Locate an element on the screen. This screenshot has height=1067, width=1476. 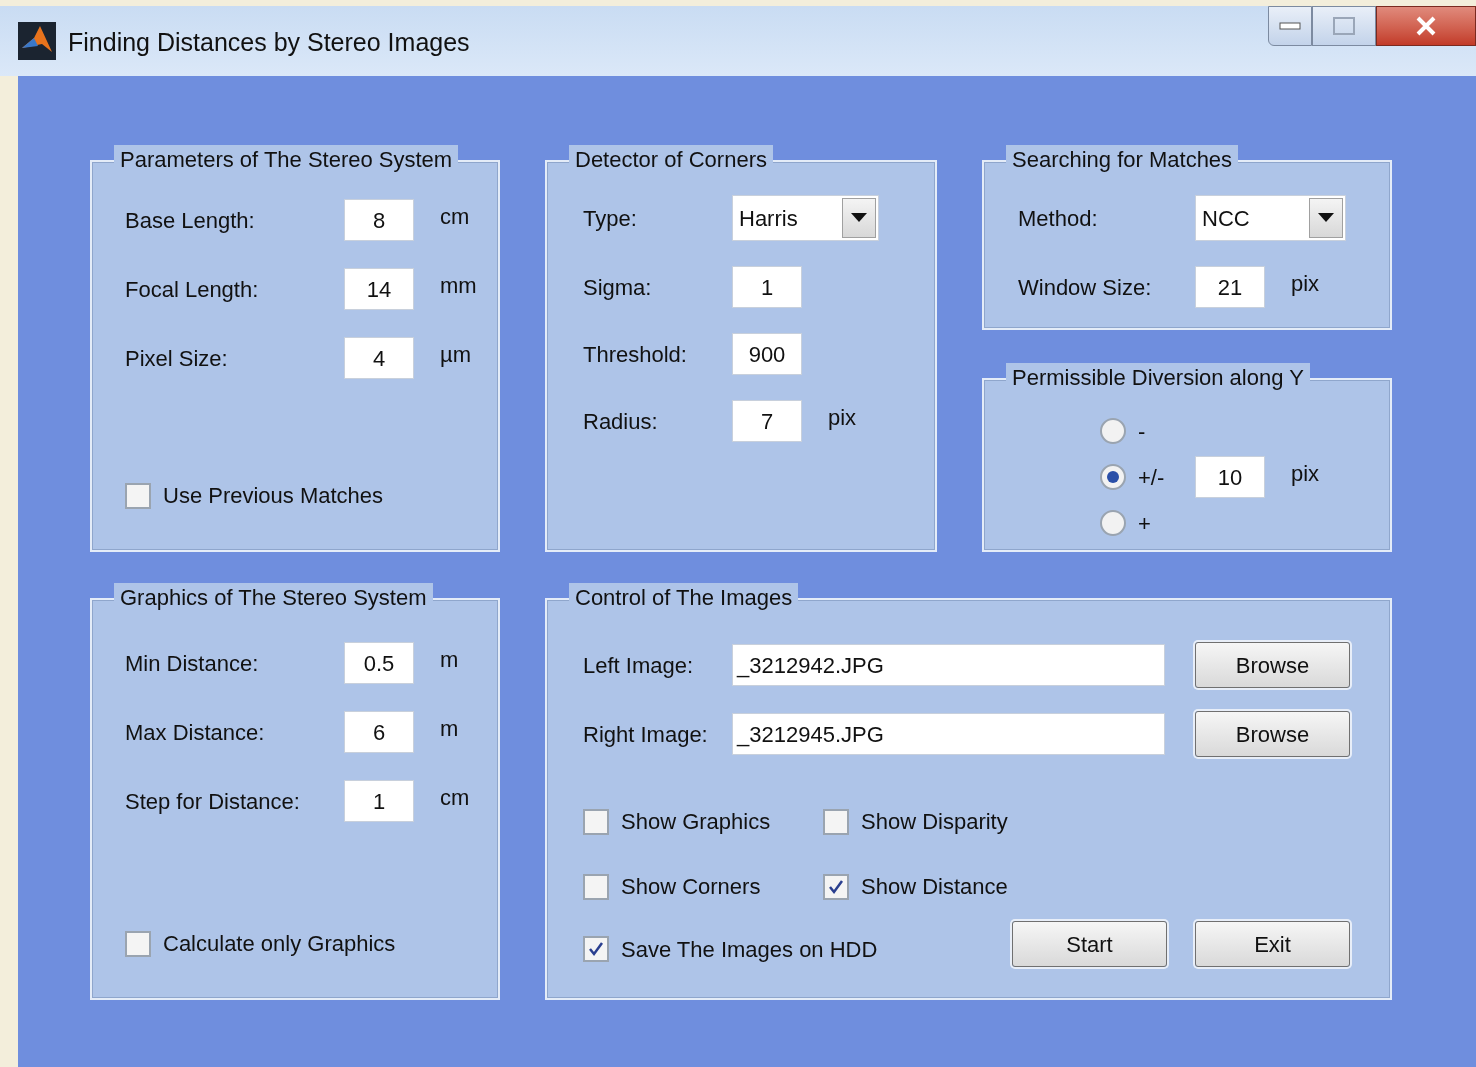
group-title: Permissible Diversion along Y is located at coordinates (1158, 378).